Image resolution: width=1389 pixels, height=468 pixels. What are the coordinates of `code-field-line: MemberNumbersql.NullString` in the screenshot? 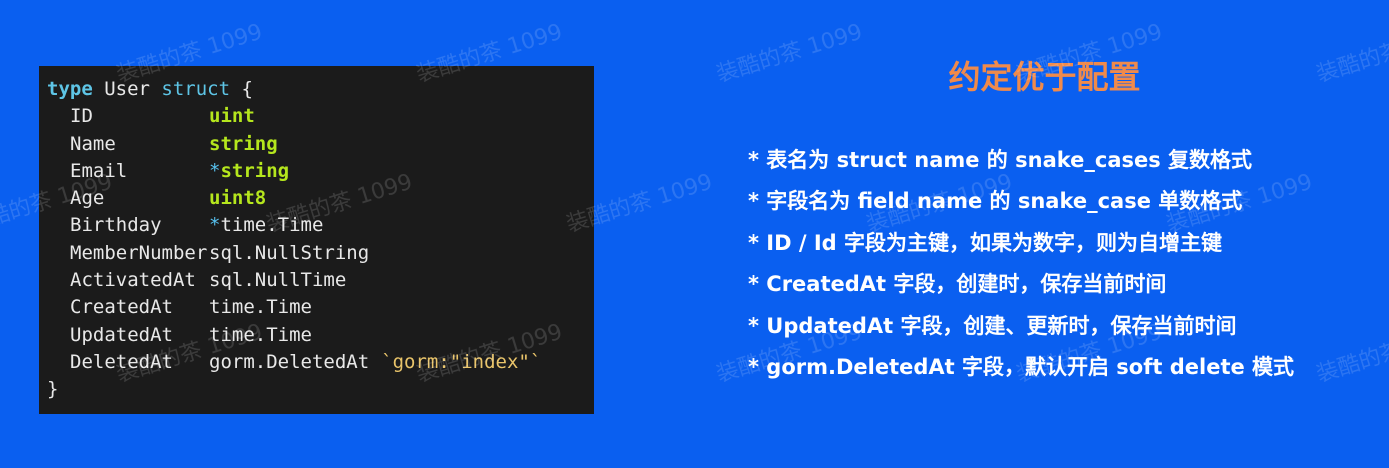 It's located at (320, 253).